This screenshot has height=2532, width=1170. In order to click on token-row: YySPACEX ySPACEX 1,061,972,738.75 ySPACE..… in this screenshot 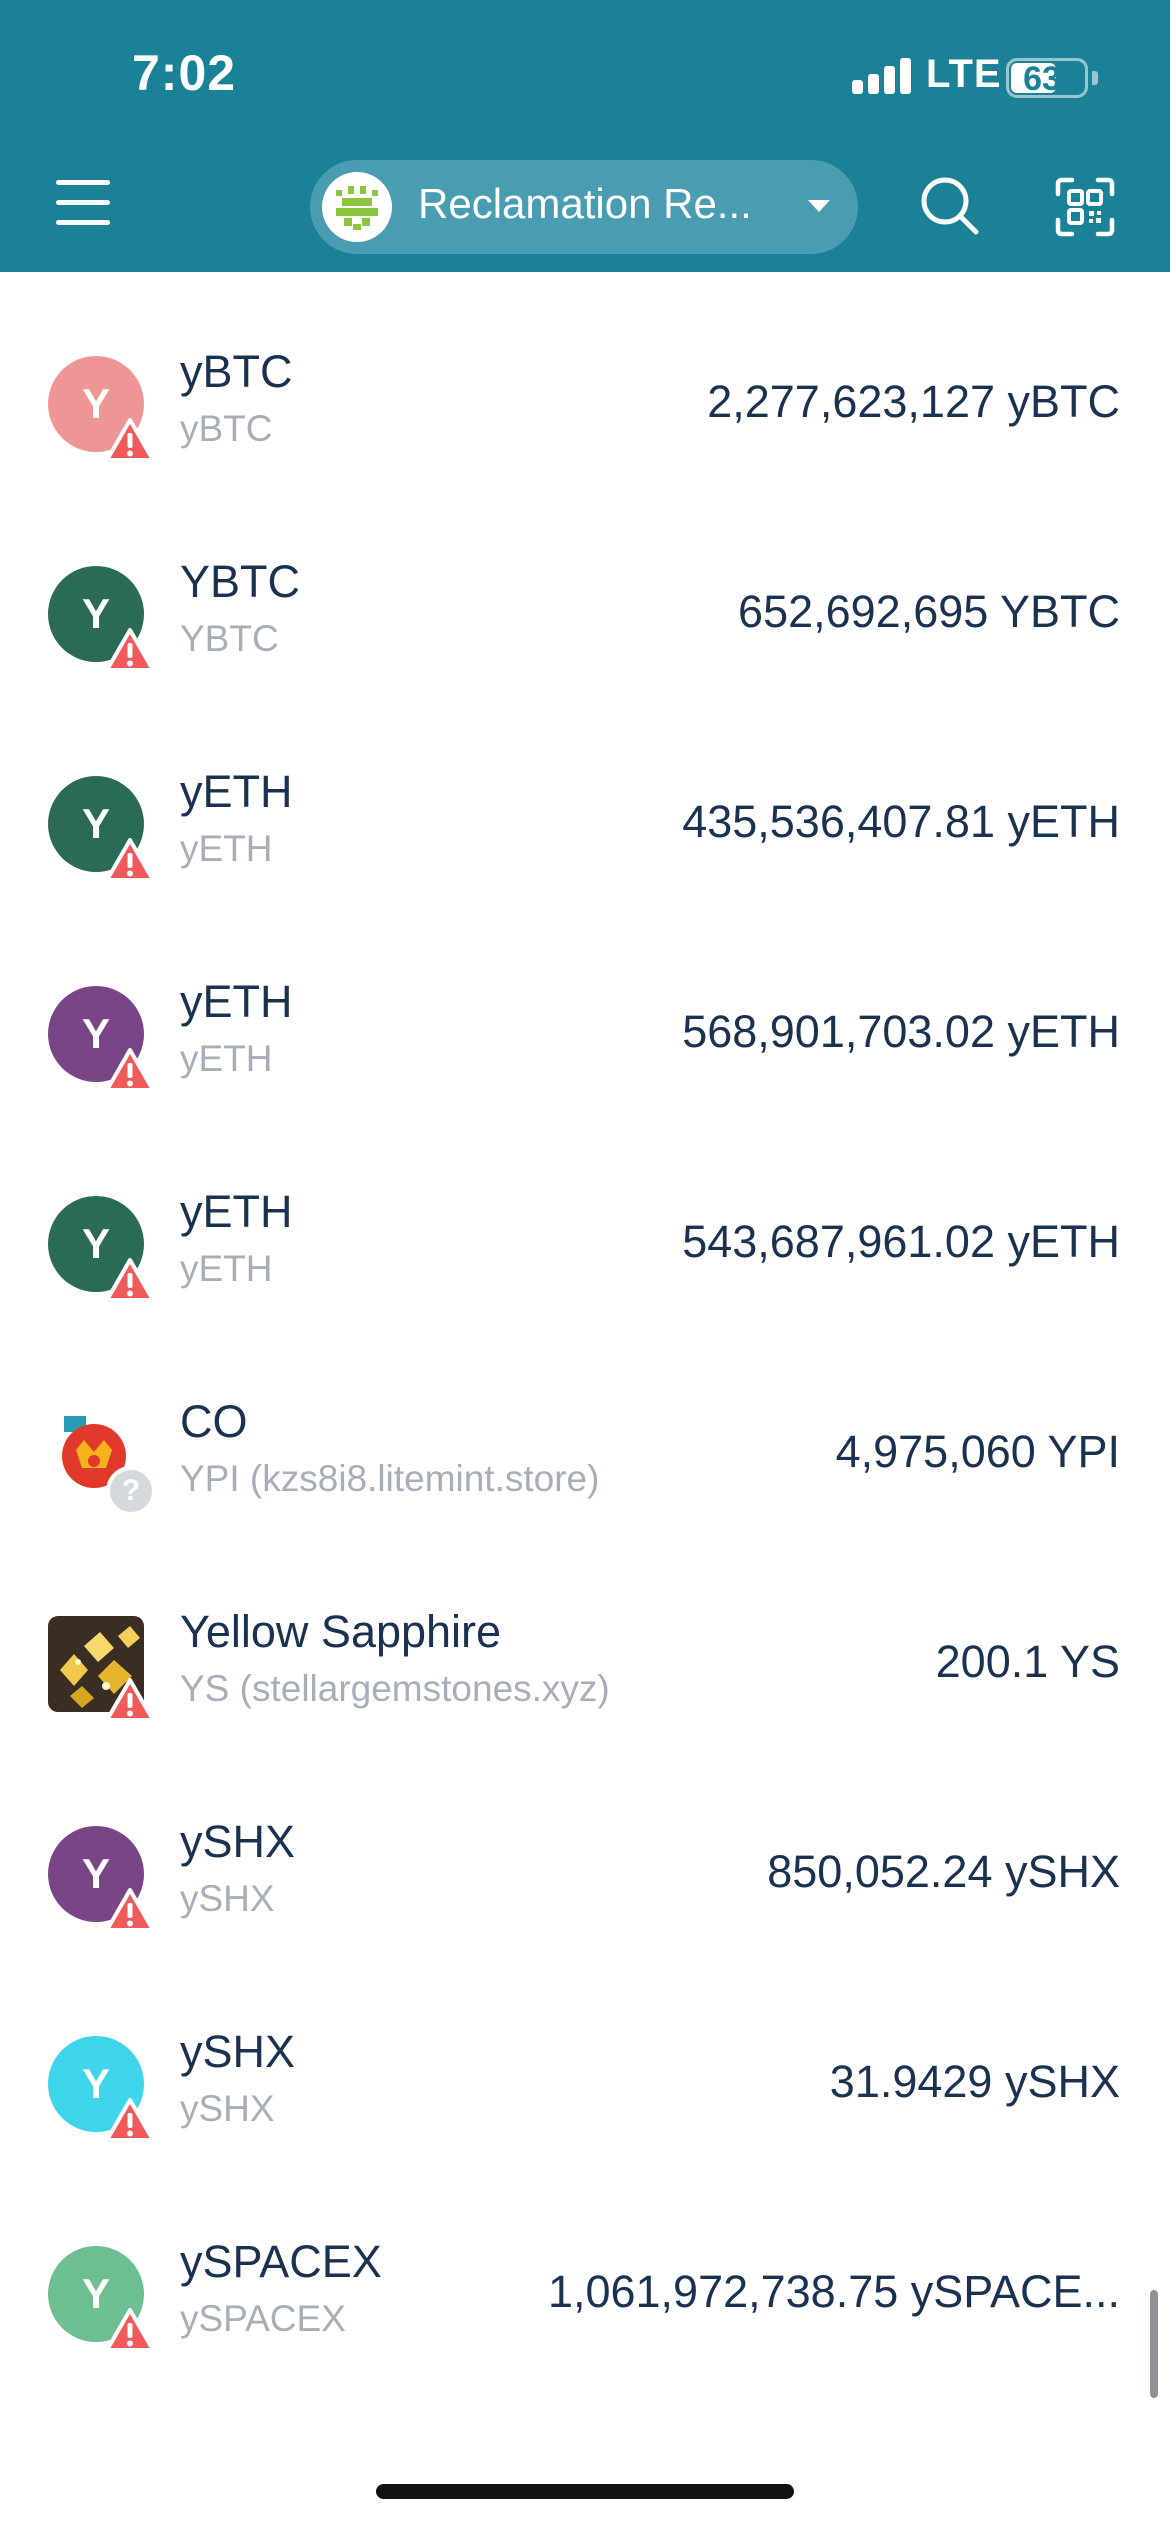, I will do `click(585, 2267)`.